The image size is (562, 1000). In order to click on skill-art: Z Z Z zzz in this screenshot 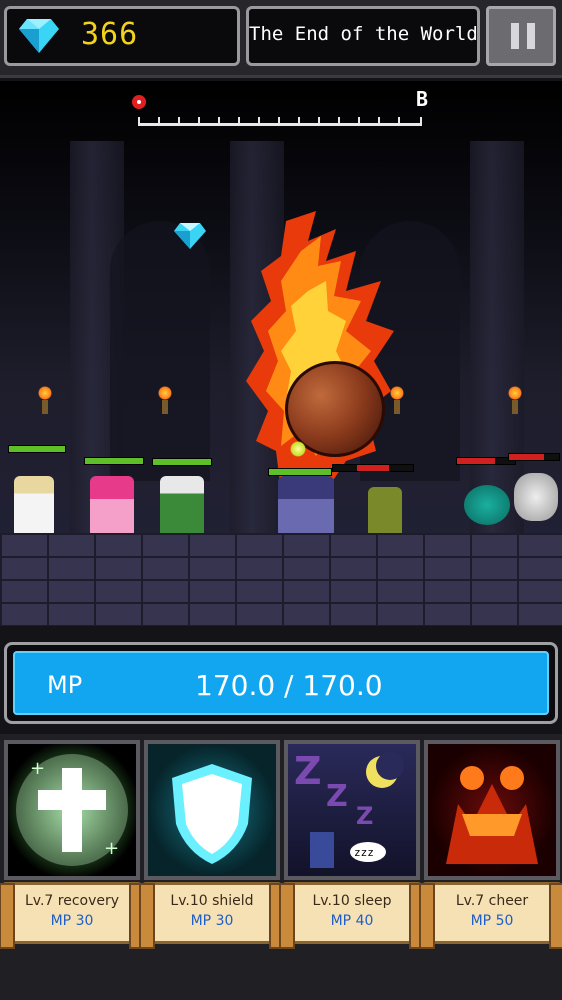, I will do `click(352, 810)`.